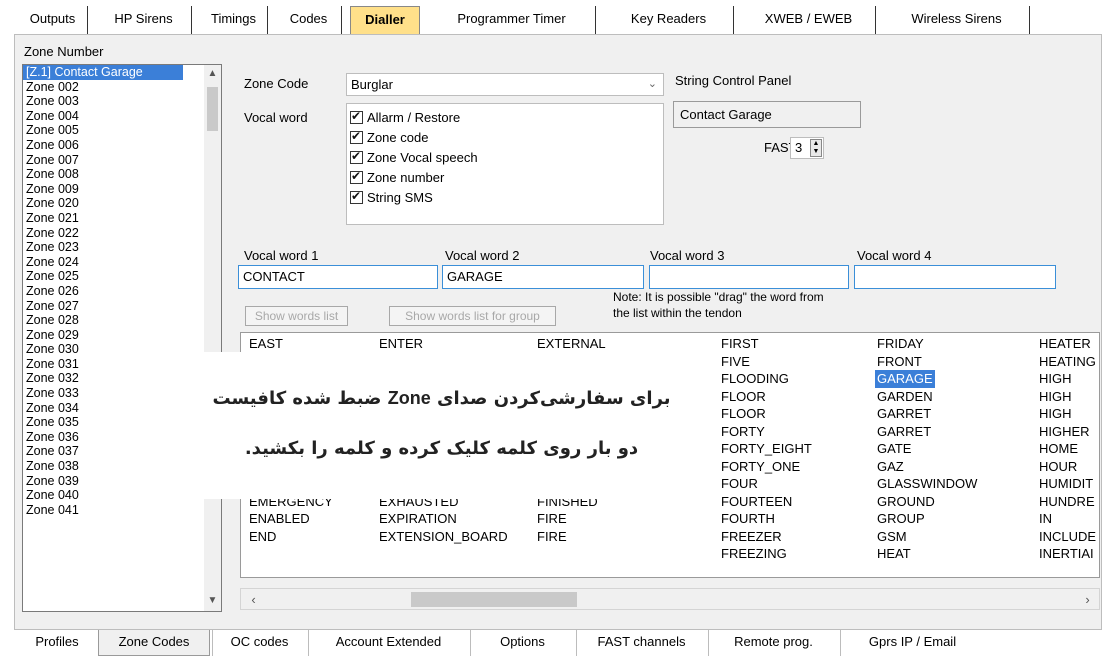 Image resolution: width=1103 pixels, height=657 pixels. What do you see at coordinates (506, 177) in the screenshot?
I see `option-zone-number: Zone number` at bounding box center [506, 177].